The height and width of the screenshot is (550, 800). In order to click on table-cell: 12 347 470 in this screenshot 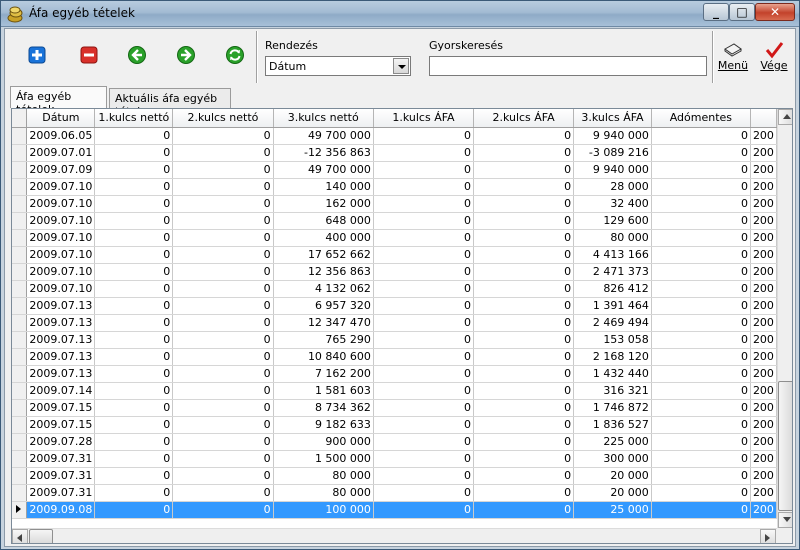, I will do `click(323, 323)`.